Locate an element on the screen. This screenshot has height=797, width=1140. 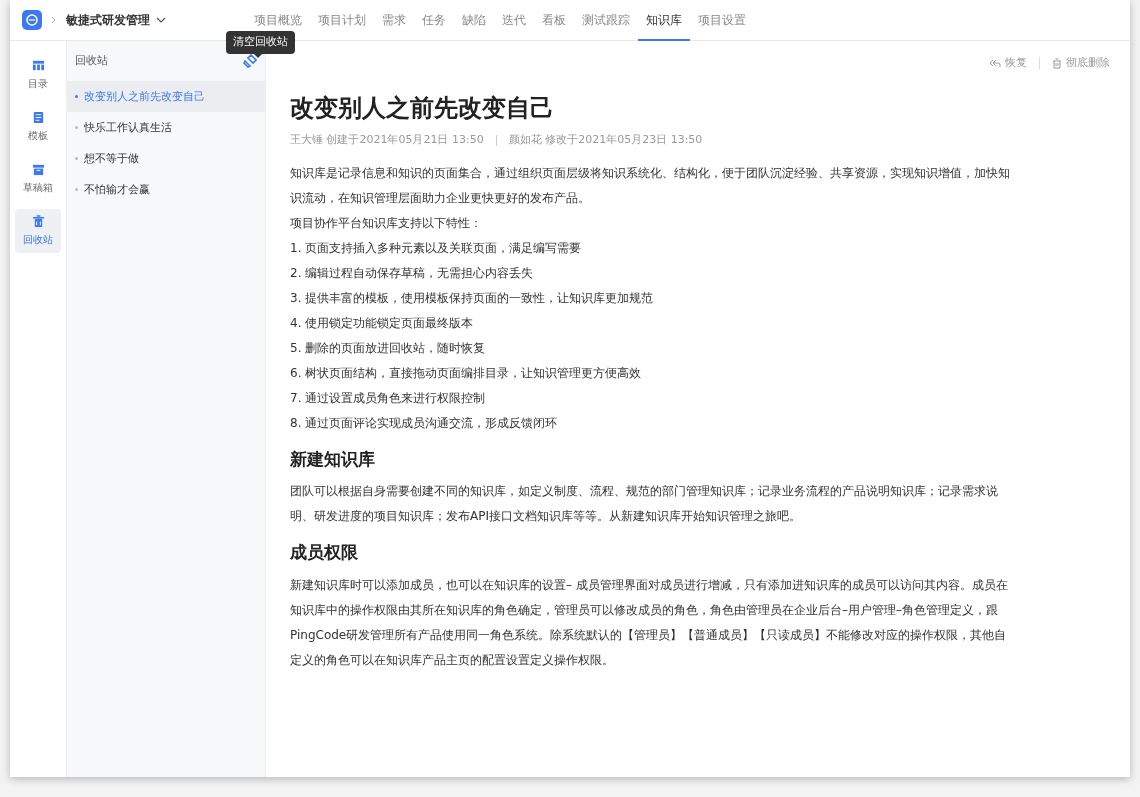
nav-tab: 项目设置 is located at coordinates (722, 20).